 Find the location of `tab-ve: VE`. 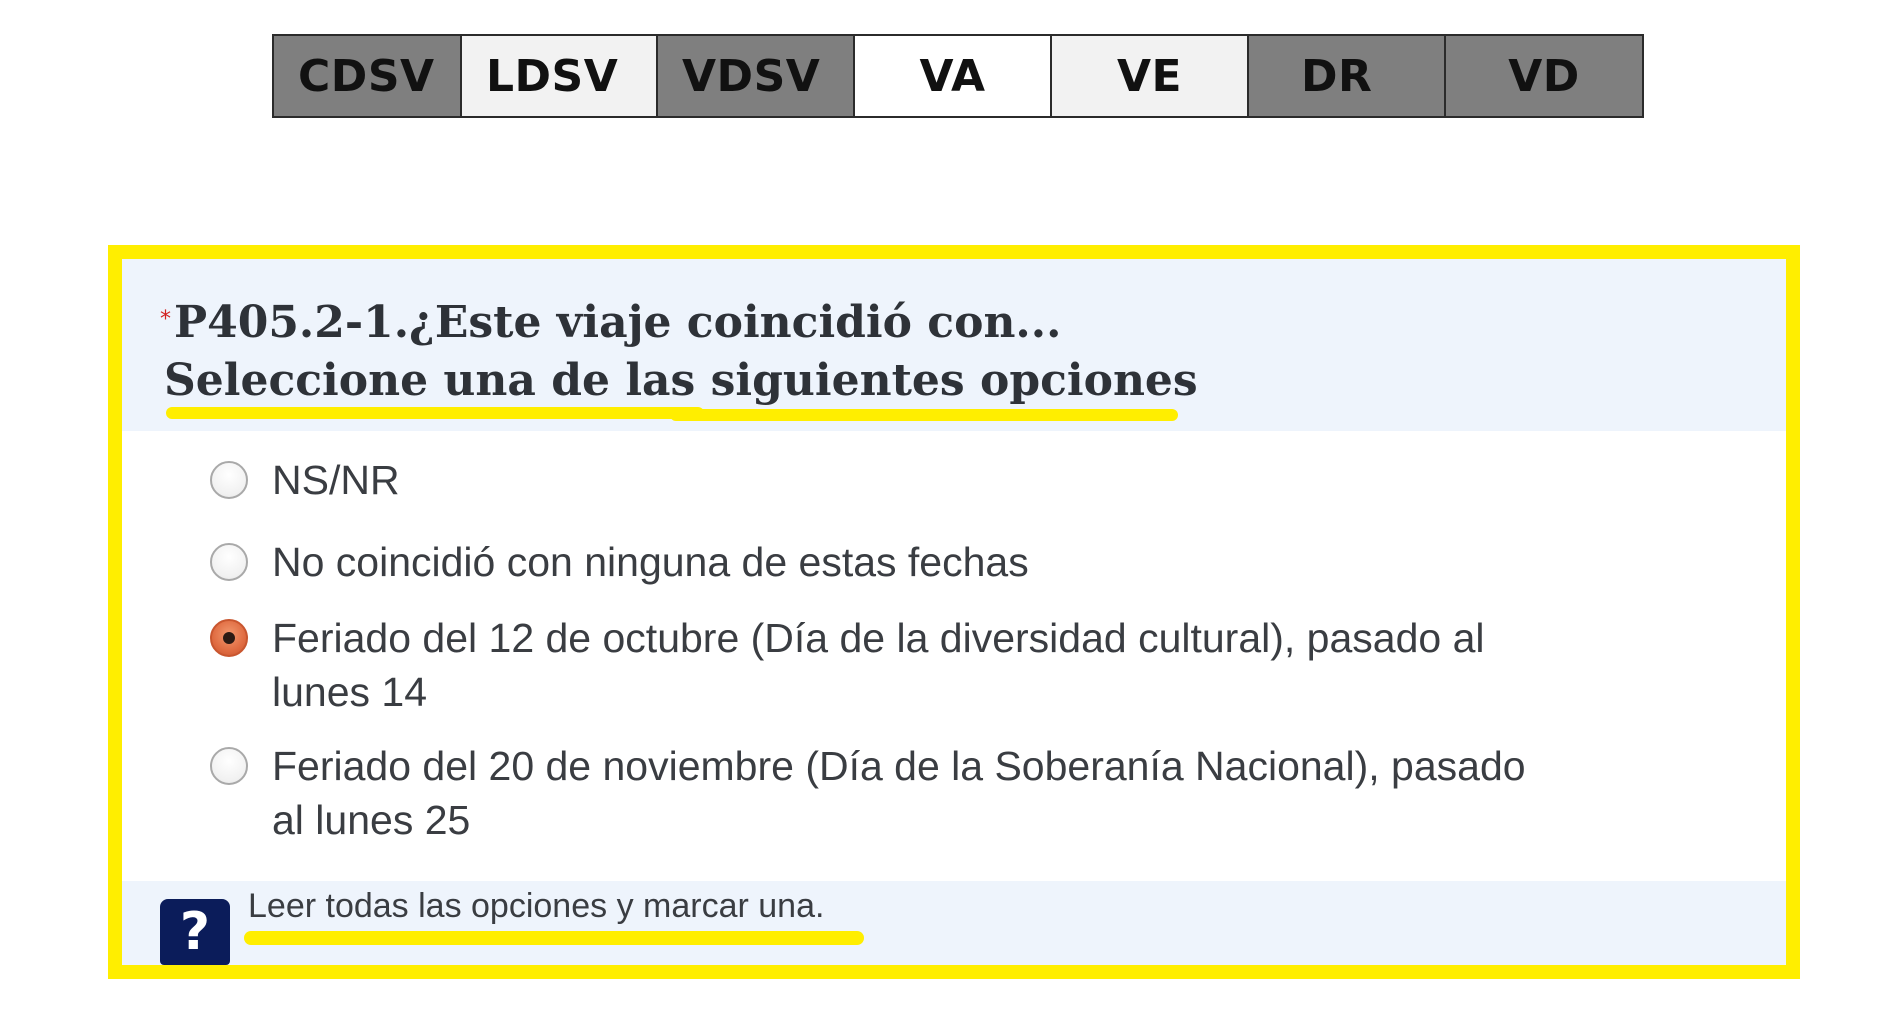

tab-ve: VE is located at coordinates (1150, 76).